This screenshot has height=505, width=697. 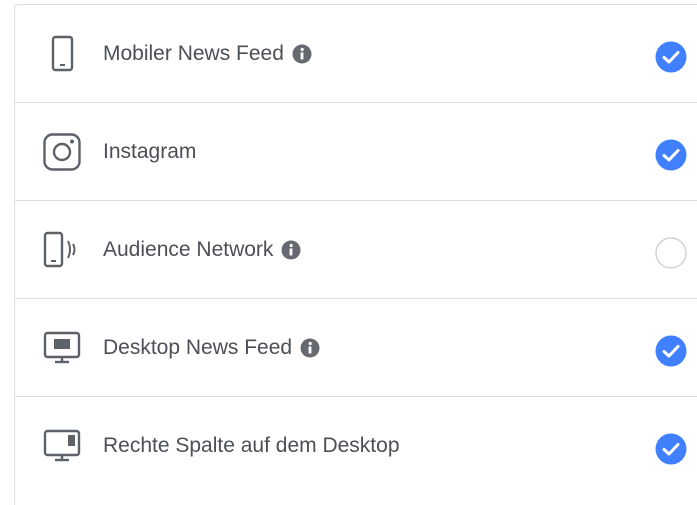 I want to click on mobile-phone-icon, so click(x=63, y=55).